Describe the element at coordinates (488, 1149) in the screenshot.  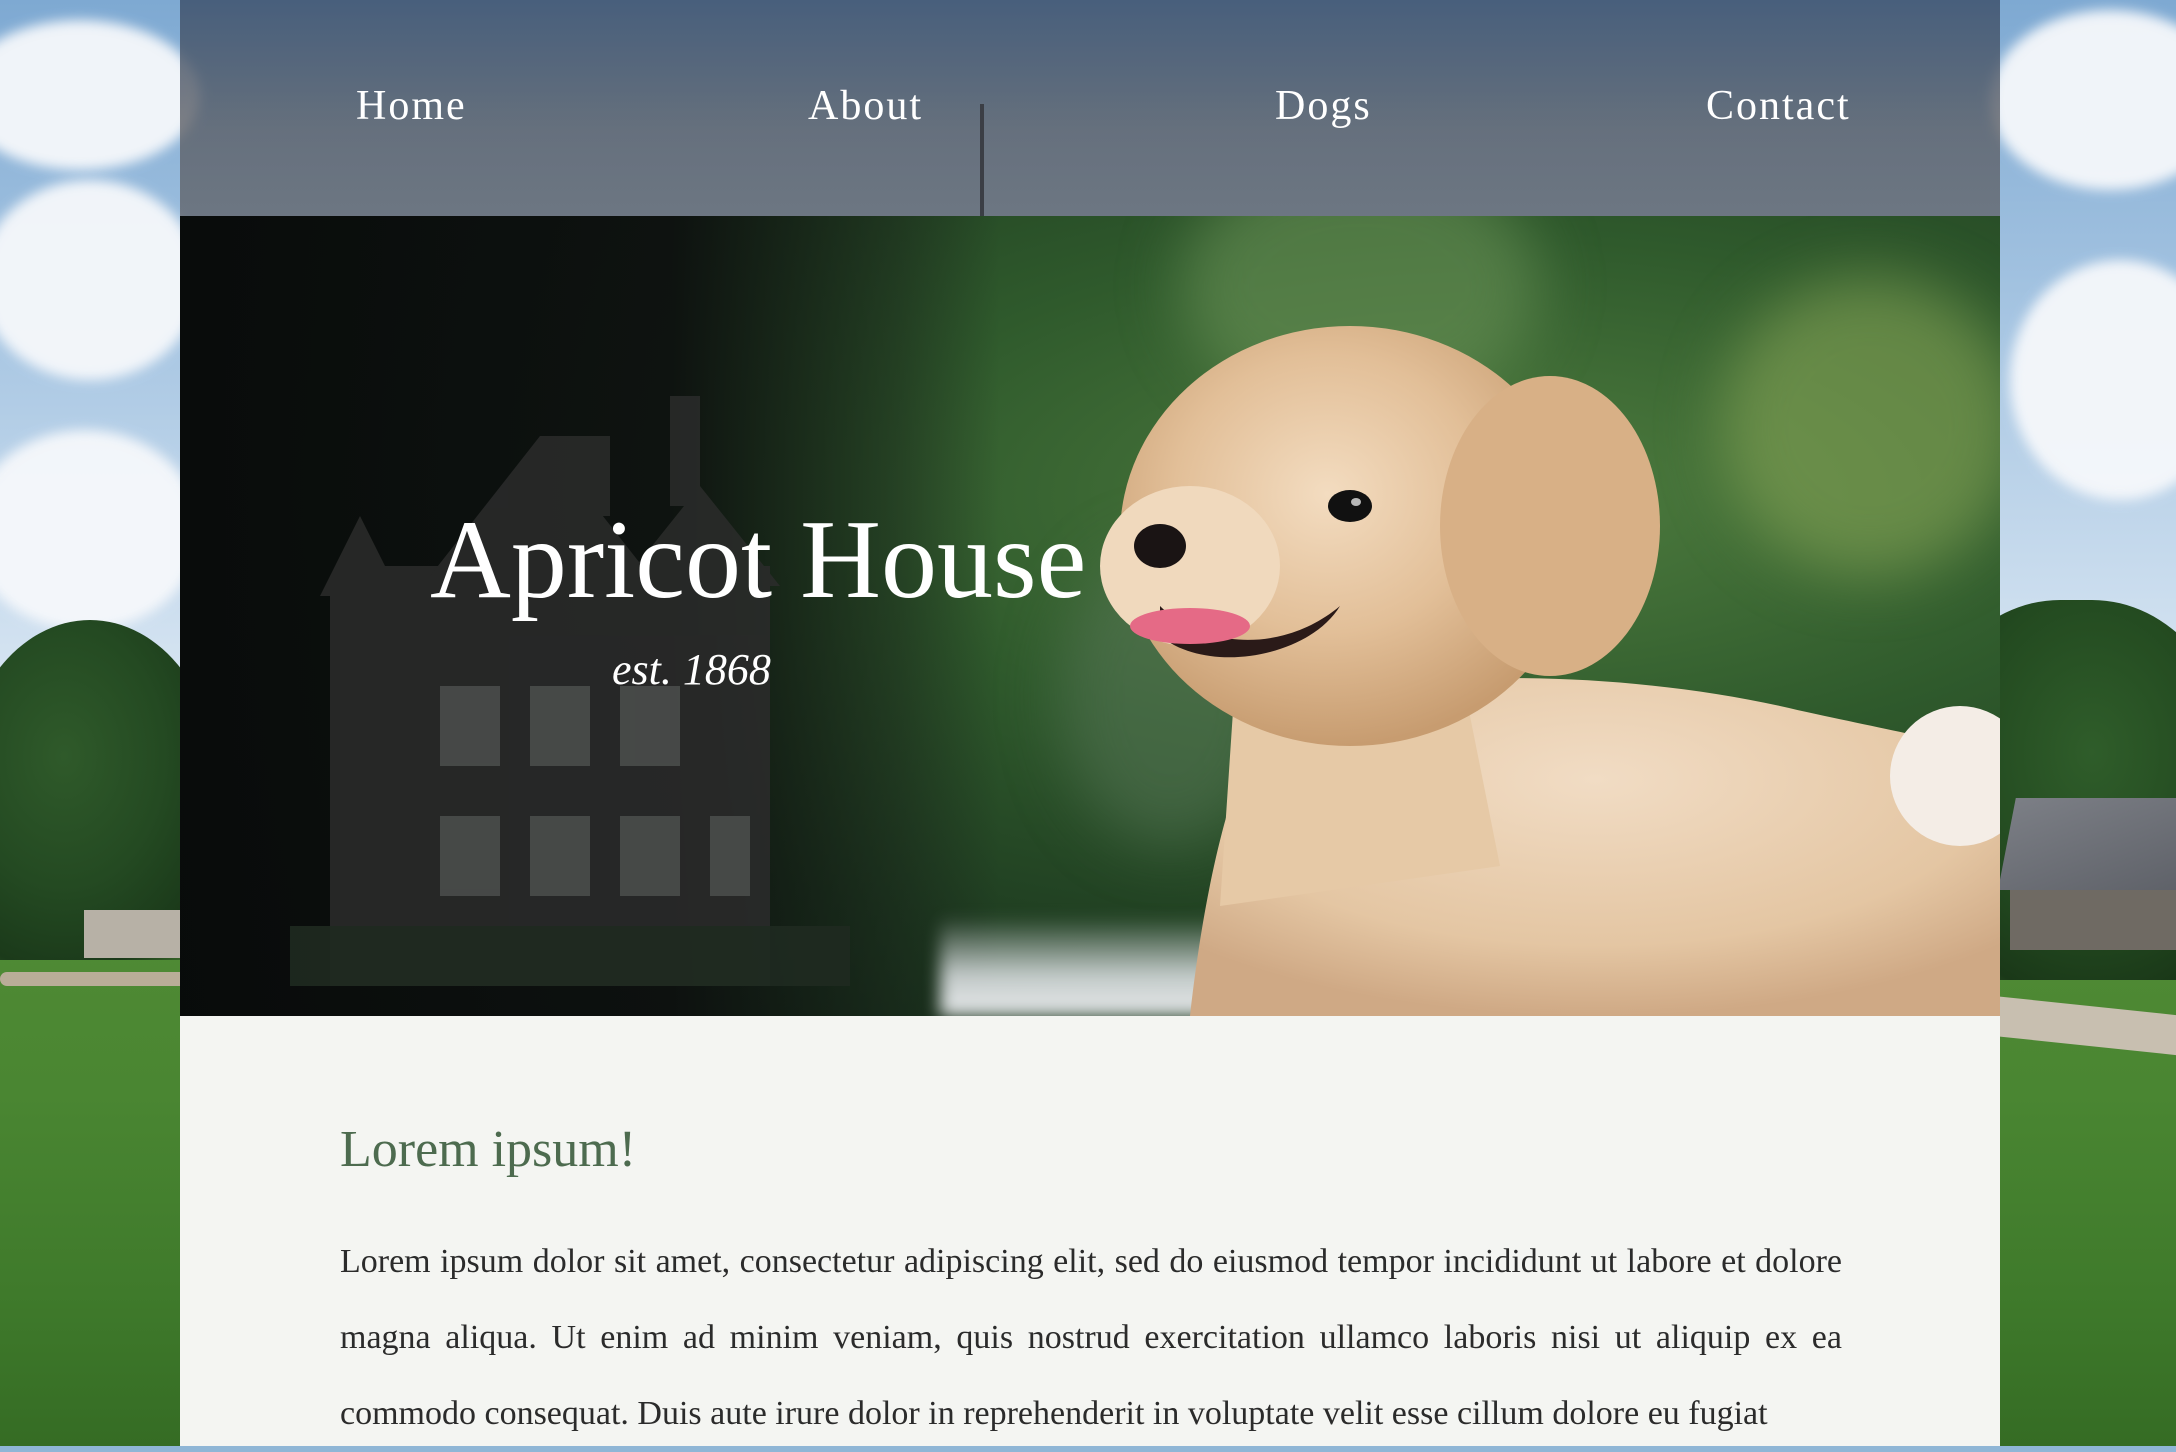
I see `section-heading: Lorem ipsum!` at that location.